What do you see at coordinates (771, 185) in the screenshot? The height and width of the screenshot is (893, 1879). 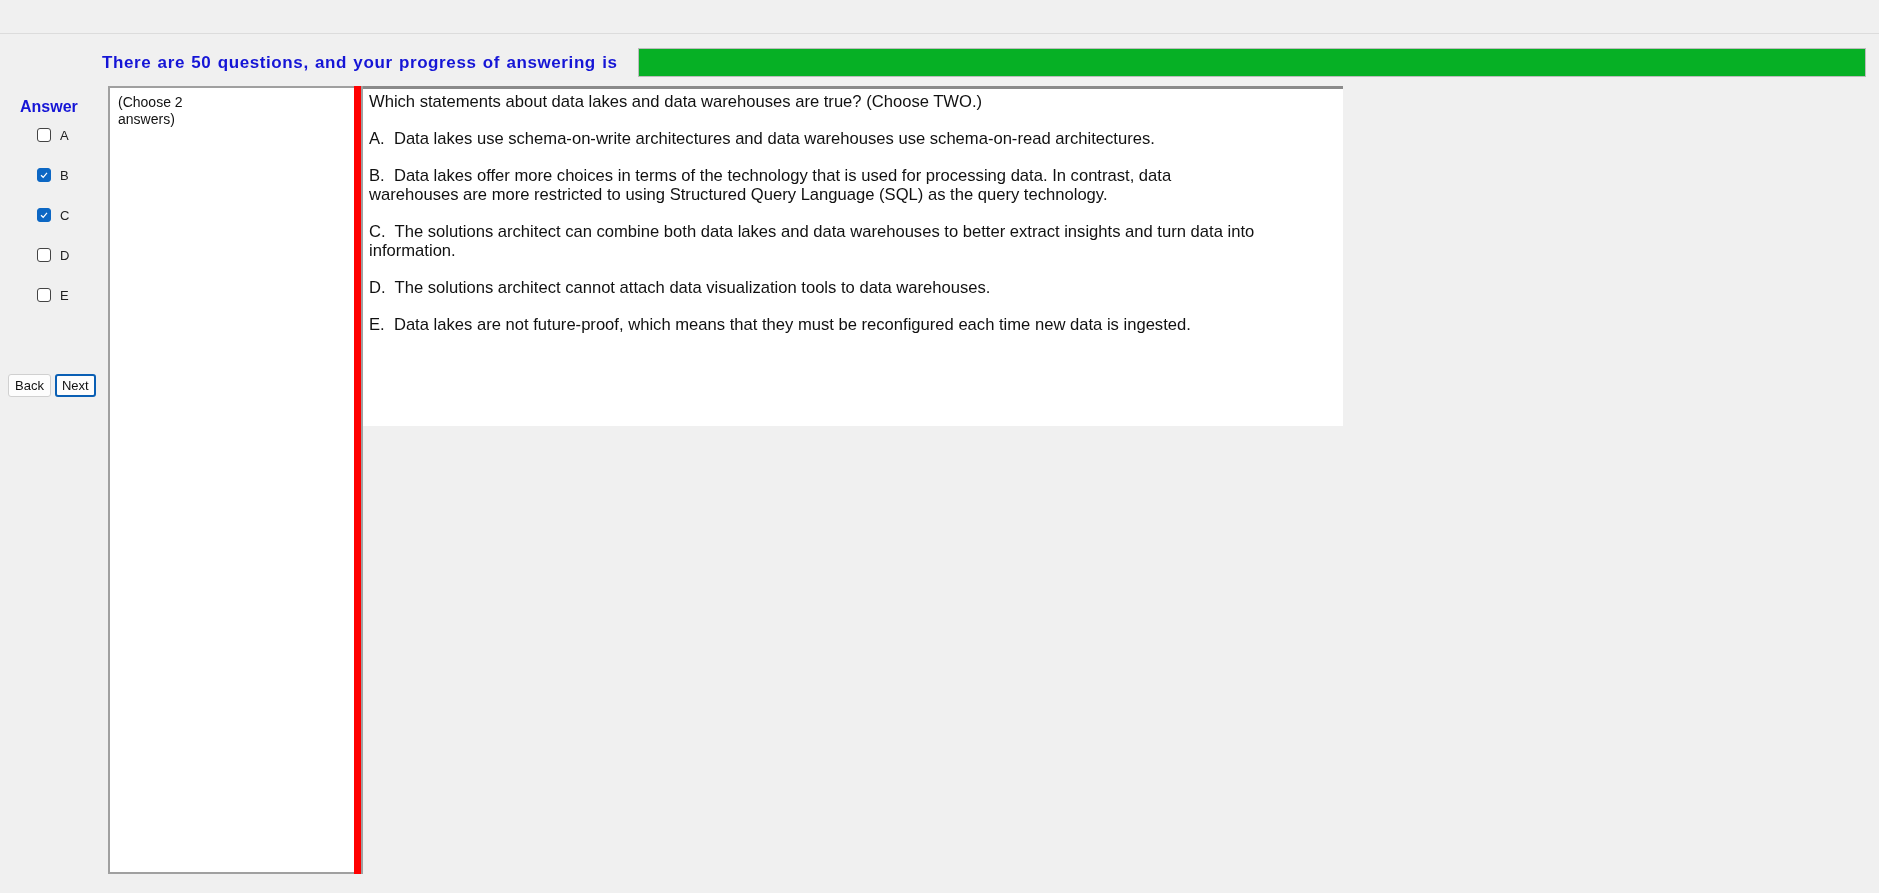 I see `question-paragraph: B. Data lakes offer more choices in terms of the technology that is used for processing data. In contrast, data warehouses are more restricted to using Structured Query Language (SQL) as the query technology.` at bounding box center [771, 185].